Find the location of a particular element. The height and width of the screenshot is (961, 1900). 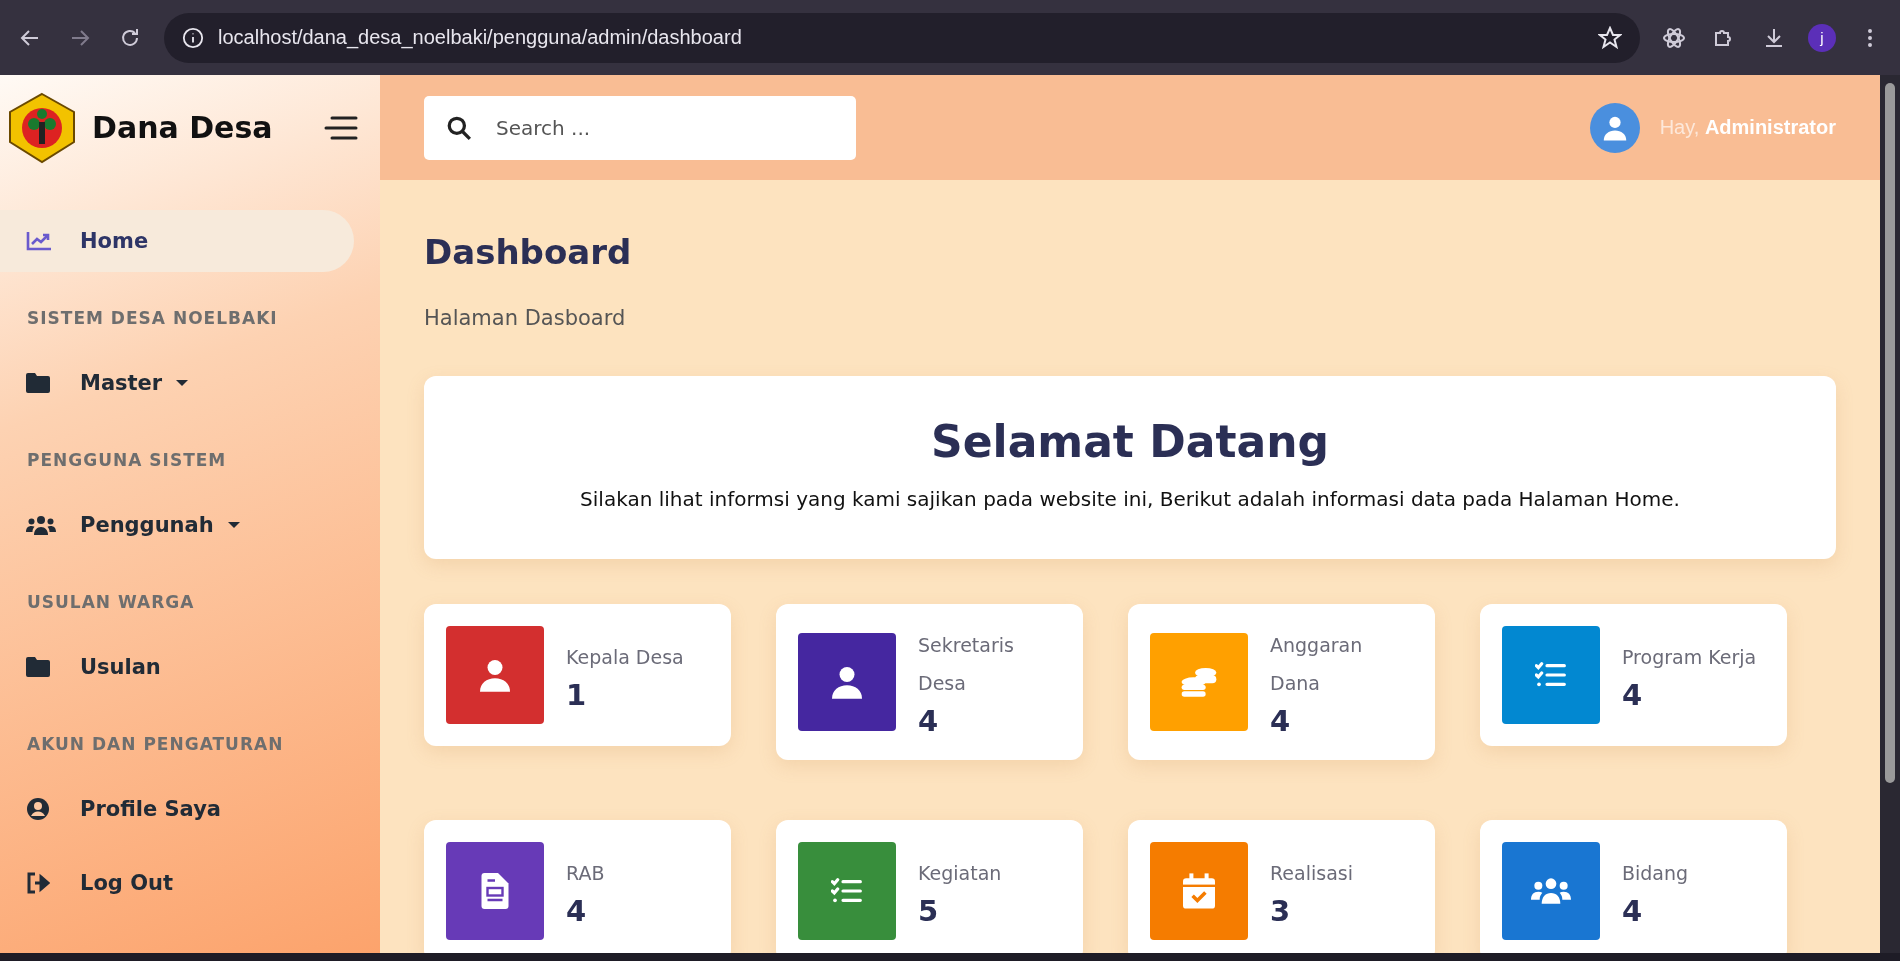

stat-label: Anggaran Dana is located at coordinates (1317, 664).